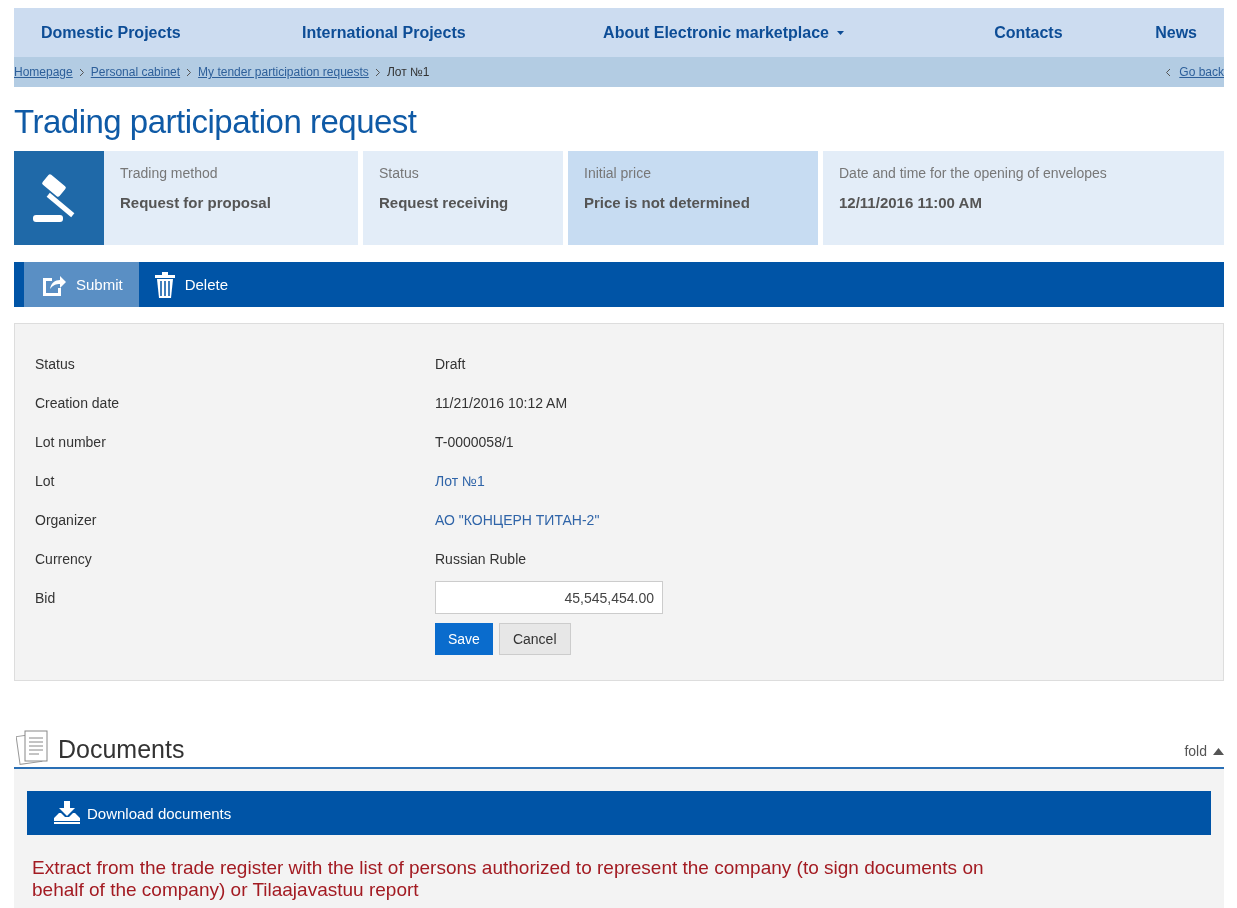 The height and width of the screenshot is (908, 1237). I want to click on card-label: Trading method, so click(169, 173).